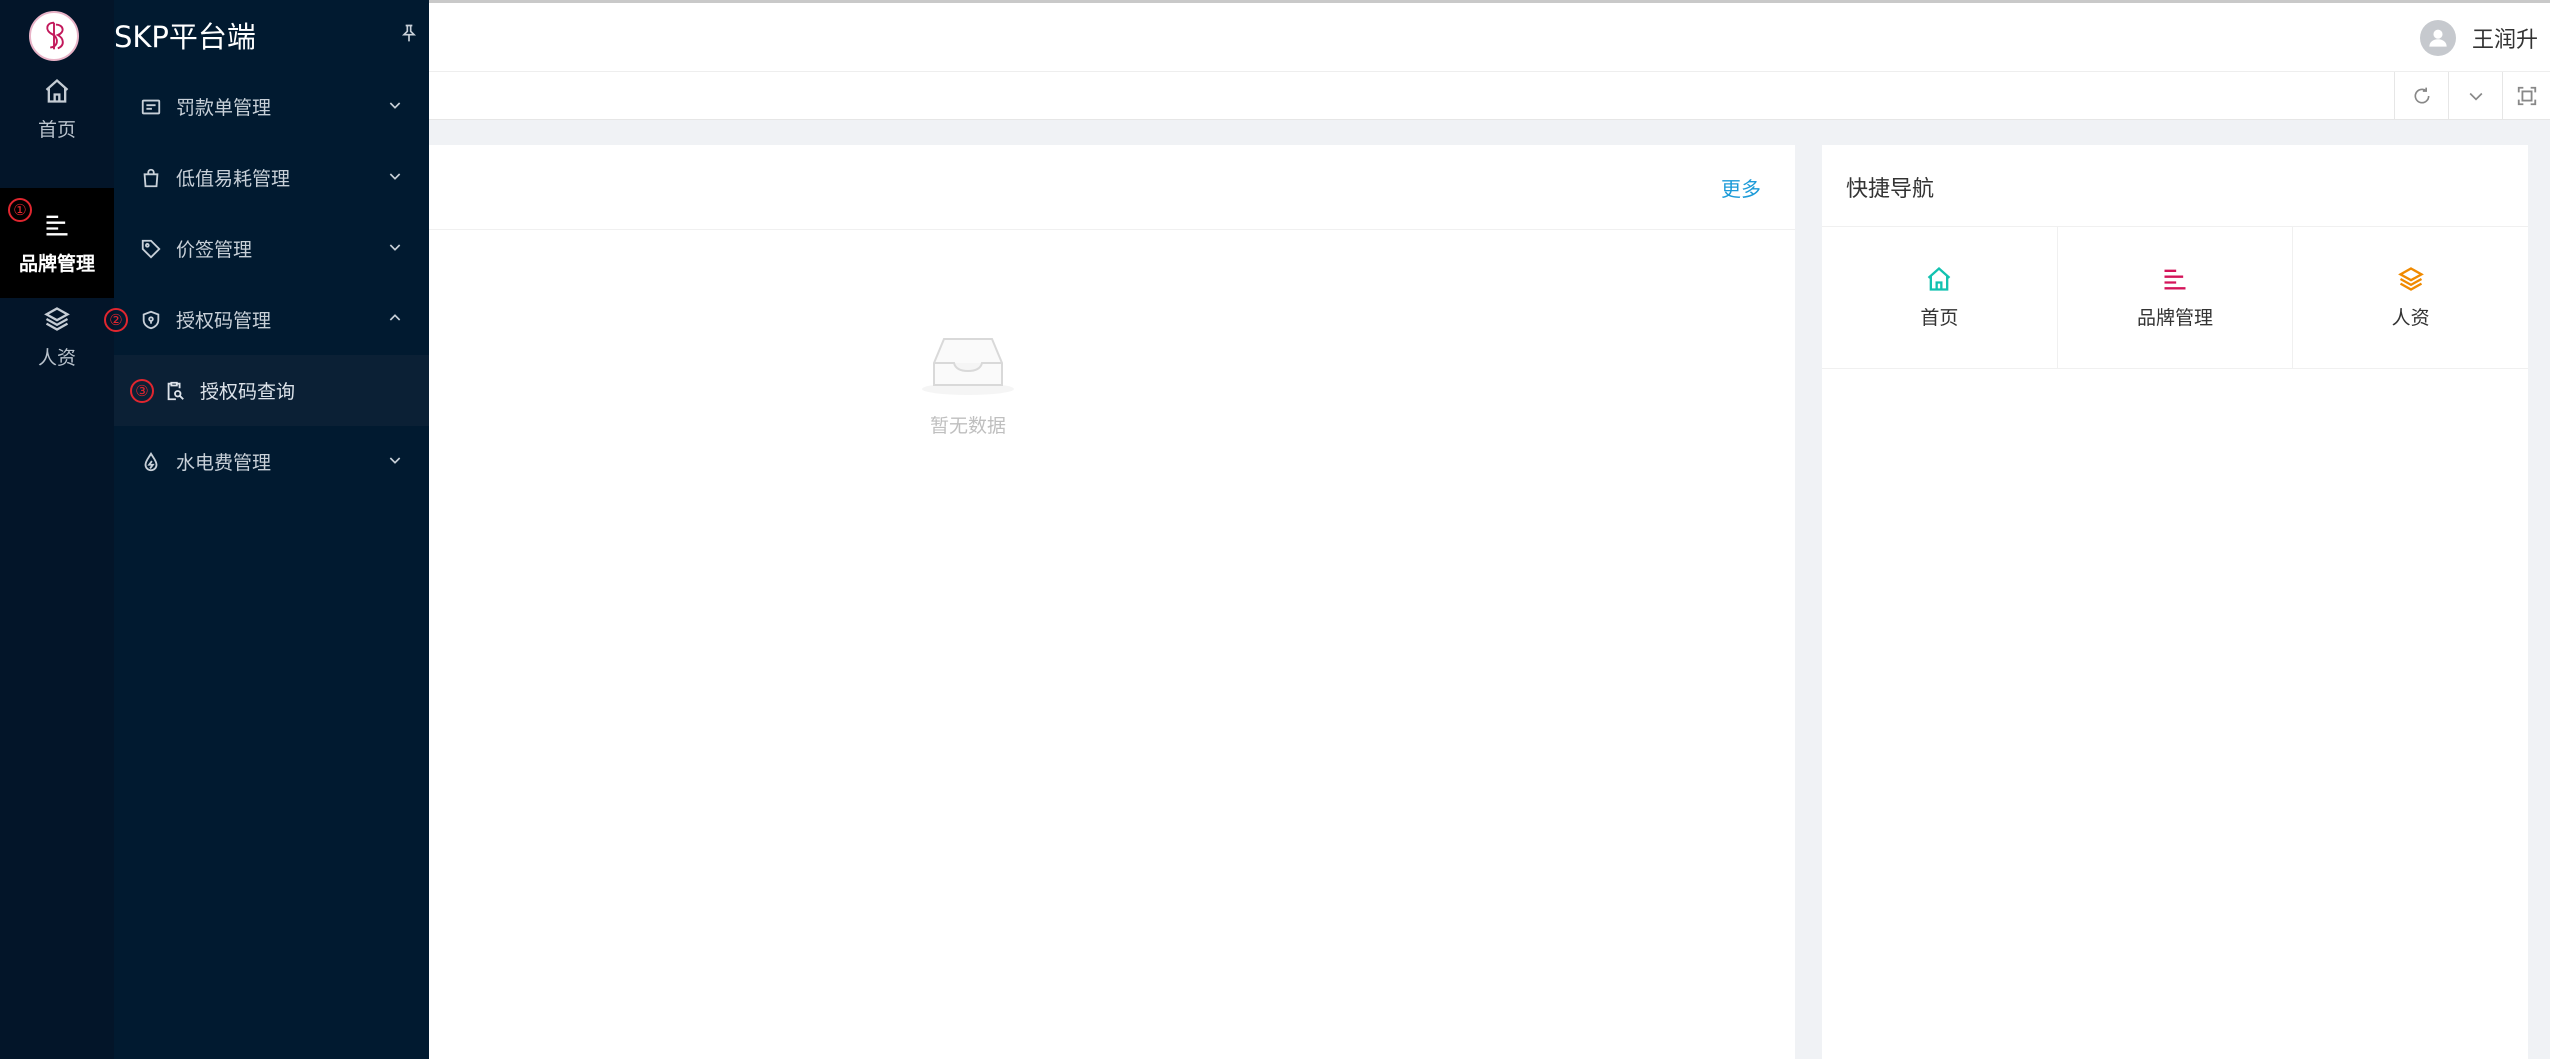  I want to click on annotation-marker: ①, so click(20, 210).